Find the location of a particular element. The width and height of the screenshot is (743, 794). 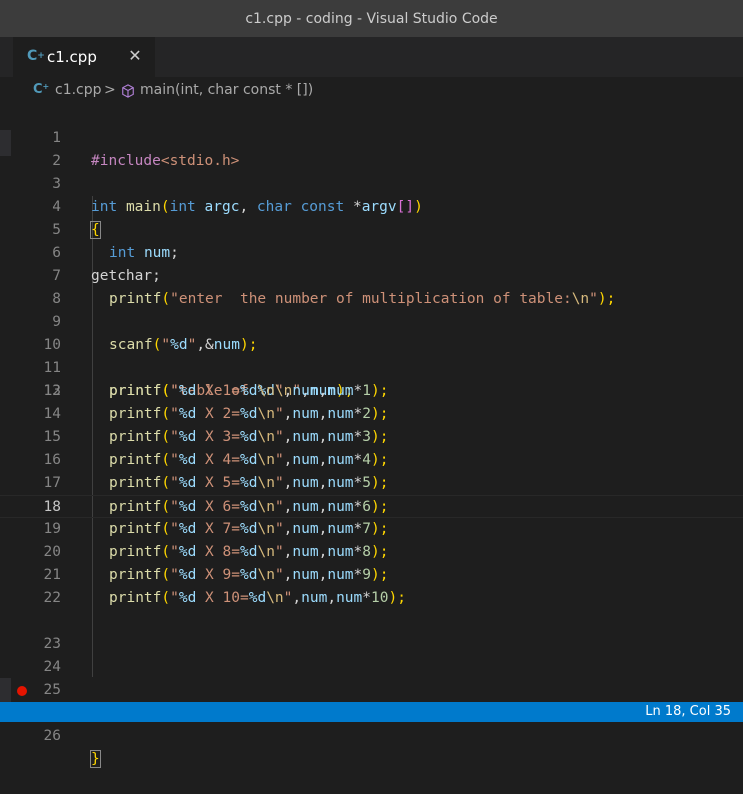

breadcrumb-file: c1.cpp is located at coordinates (78, 90).